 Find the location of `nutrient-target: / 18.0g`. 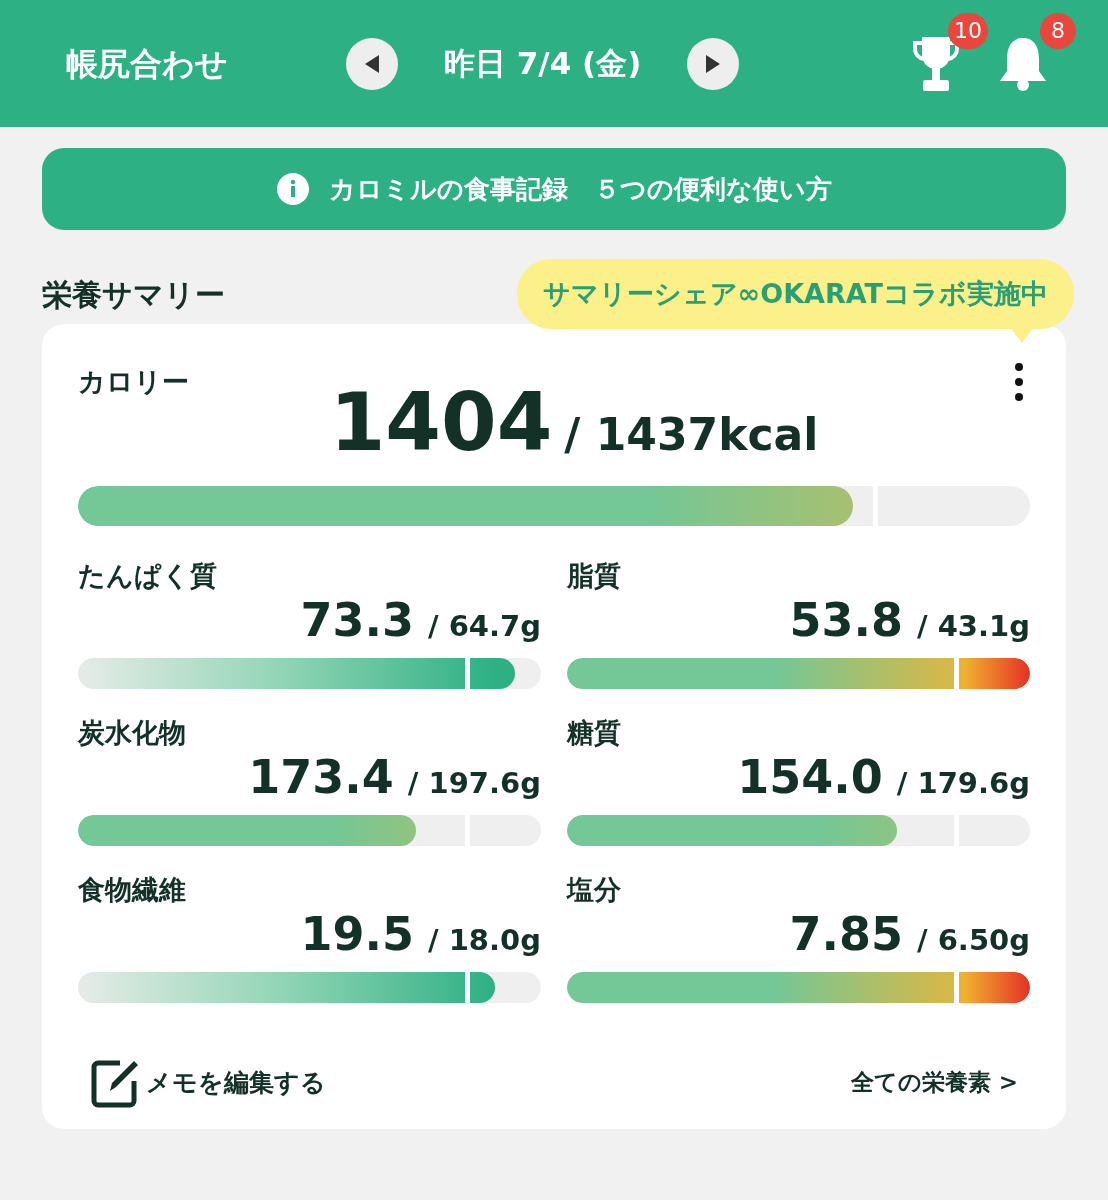

nutrient-target: / 18.0g is located at coordinates (484, 940).